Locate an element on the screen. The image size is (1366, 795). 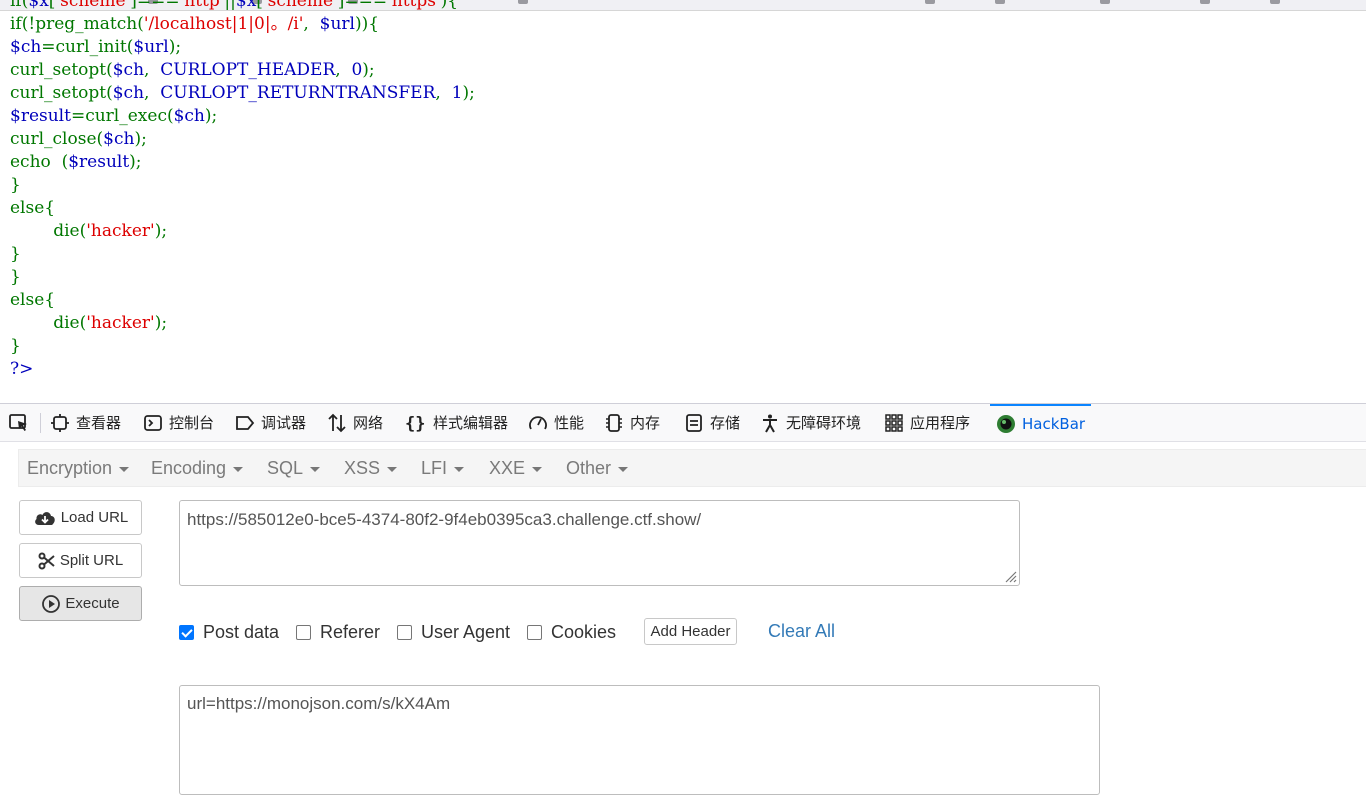
clear-all-link: Clear All is located at coordinates (801, 631).